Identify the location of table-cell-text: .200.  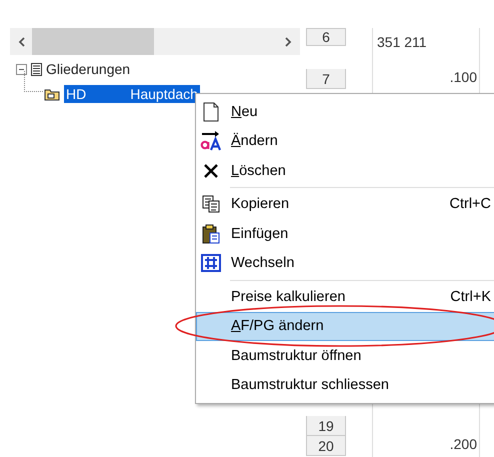
(463, 445).